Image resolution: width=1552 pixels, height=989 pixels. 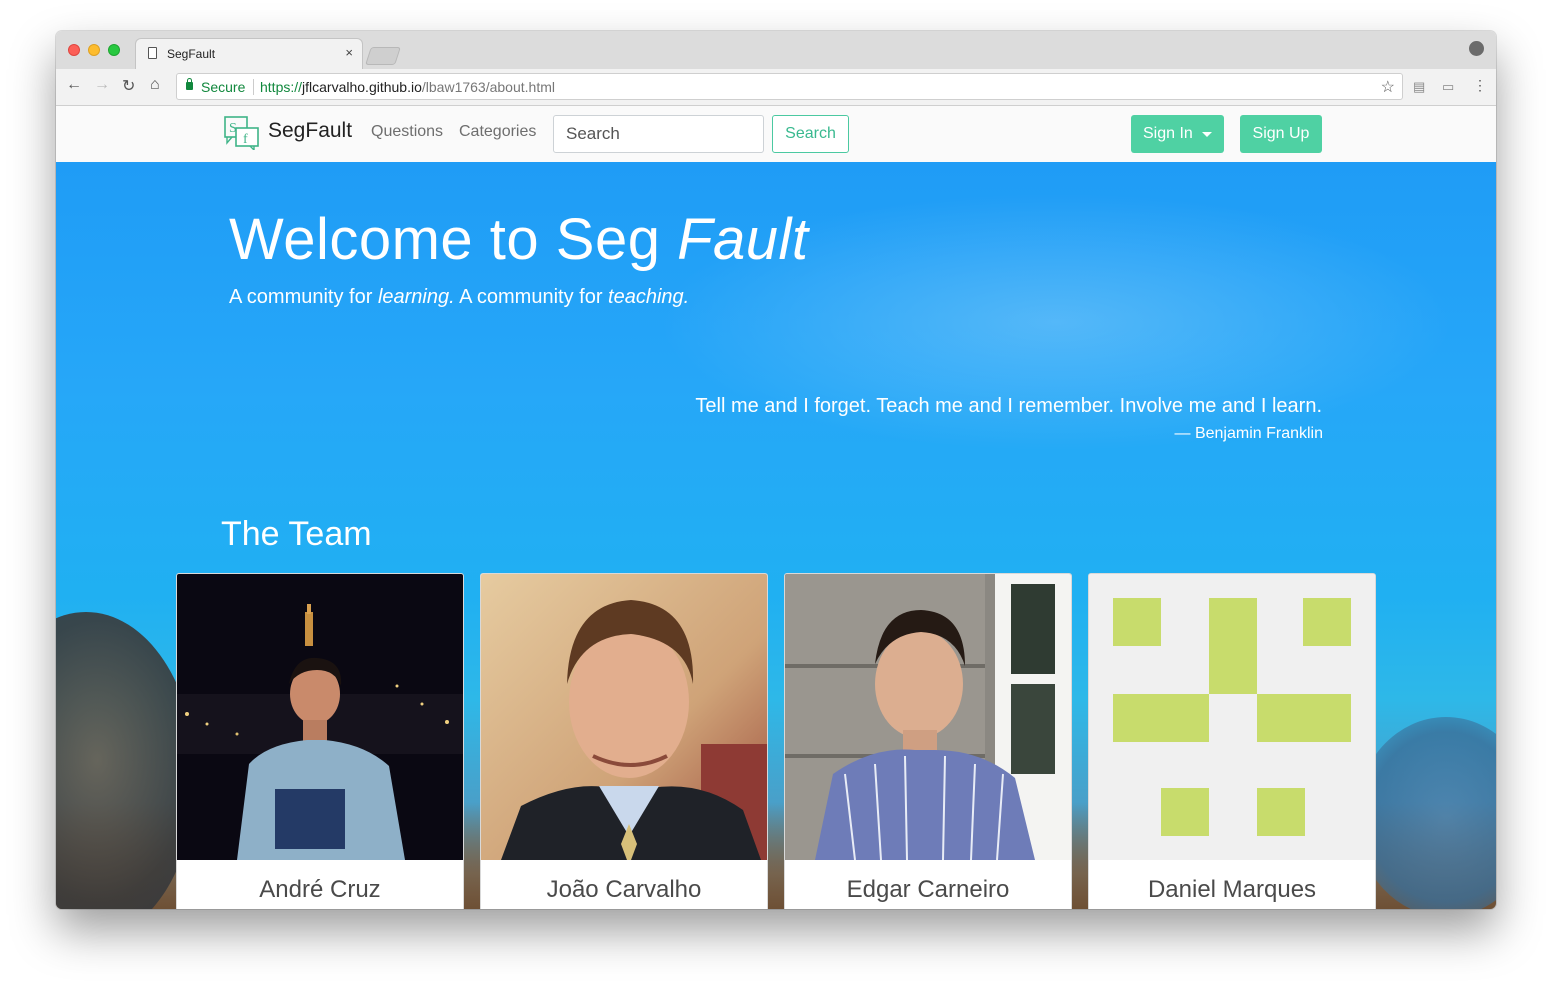 What do you see at coordinates (649, 297) in the screenshot?
I see `subtitle-em-2: teaching.` at bounding box center [649, 297].